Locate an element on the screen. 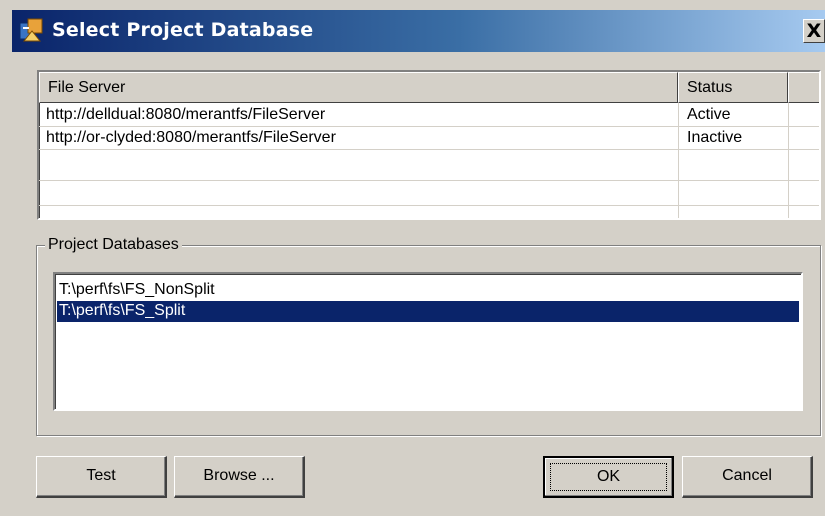 The height and width of the screenshot is (516, 825). close-button: X is located at coordinates (814, 31).